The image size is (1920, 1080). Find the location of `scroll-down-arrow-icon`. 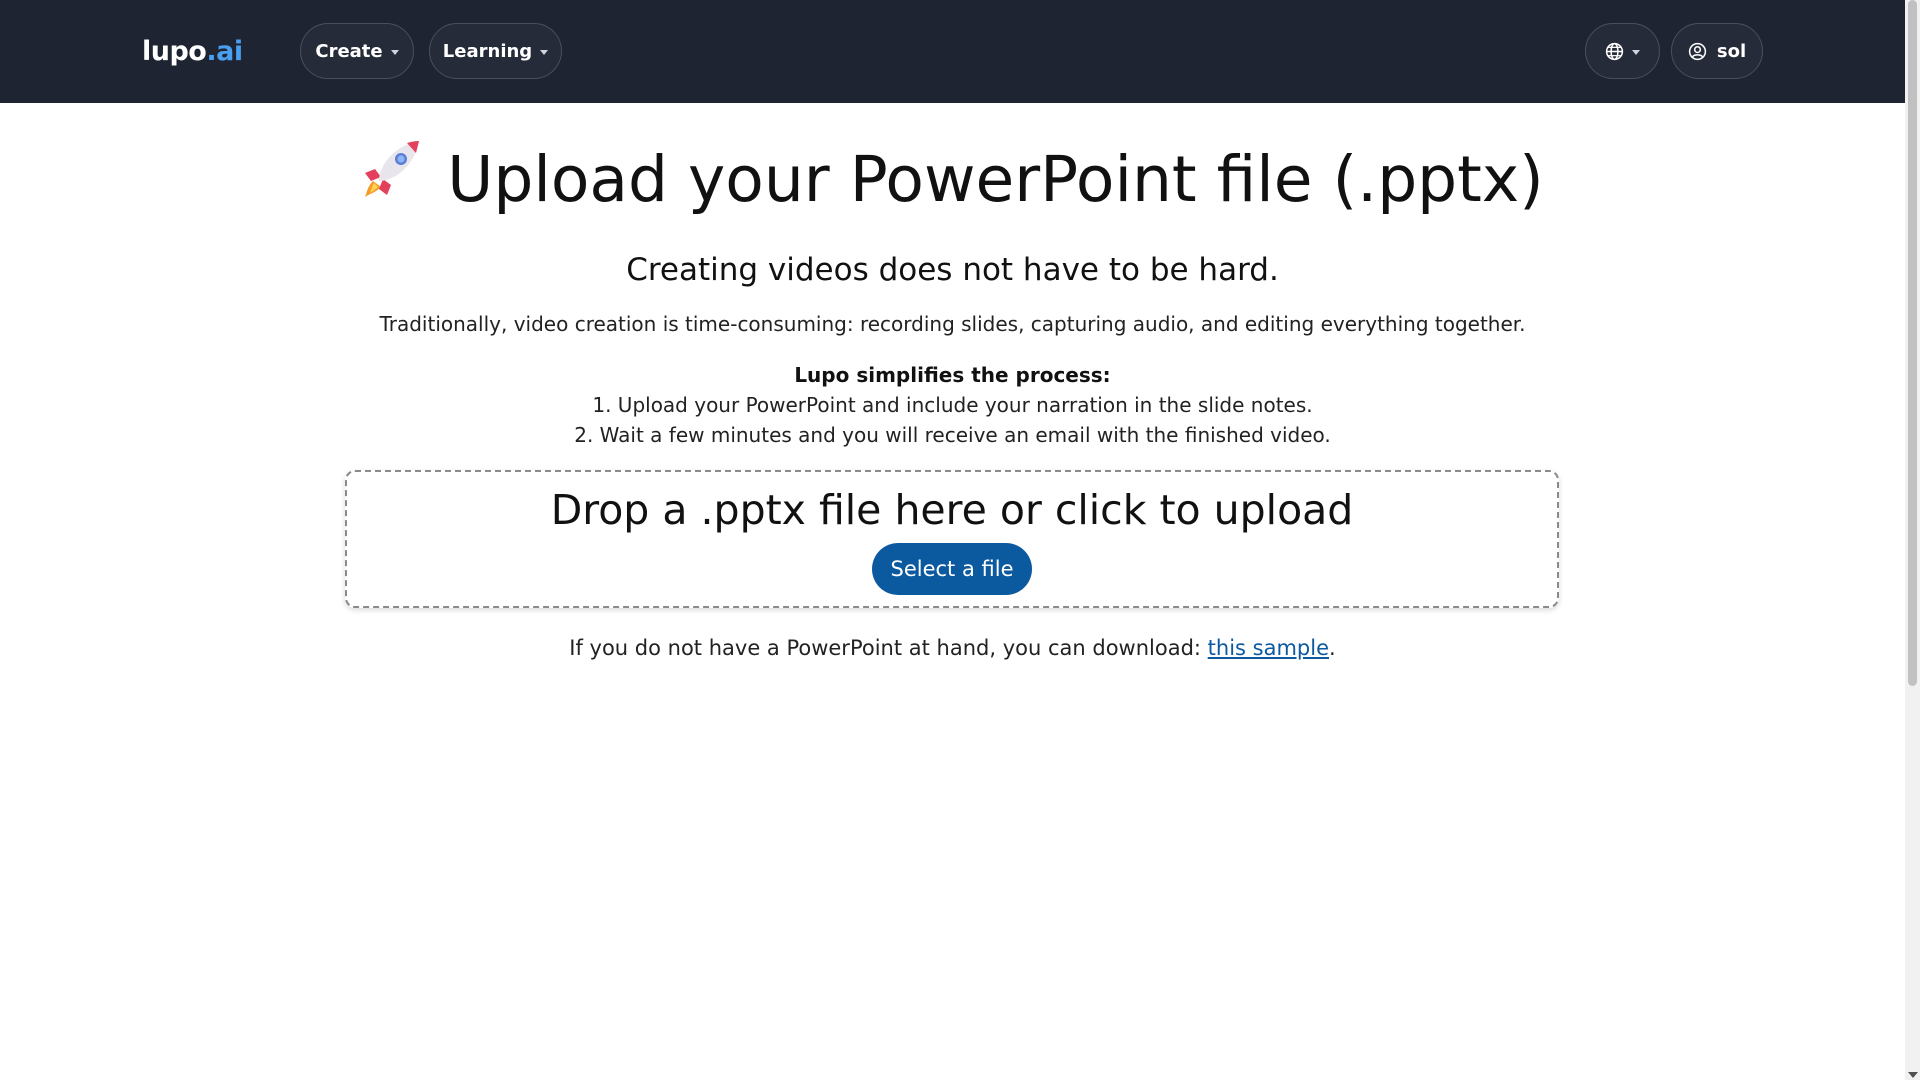

scroll-down-arrow-icon is located at coordinates (1913, 1075).